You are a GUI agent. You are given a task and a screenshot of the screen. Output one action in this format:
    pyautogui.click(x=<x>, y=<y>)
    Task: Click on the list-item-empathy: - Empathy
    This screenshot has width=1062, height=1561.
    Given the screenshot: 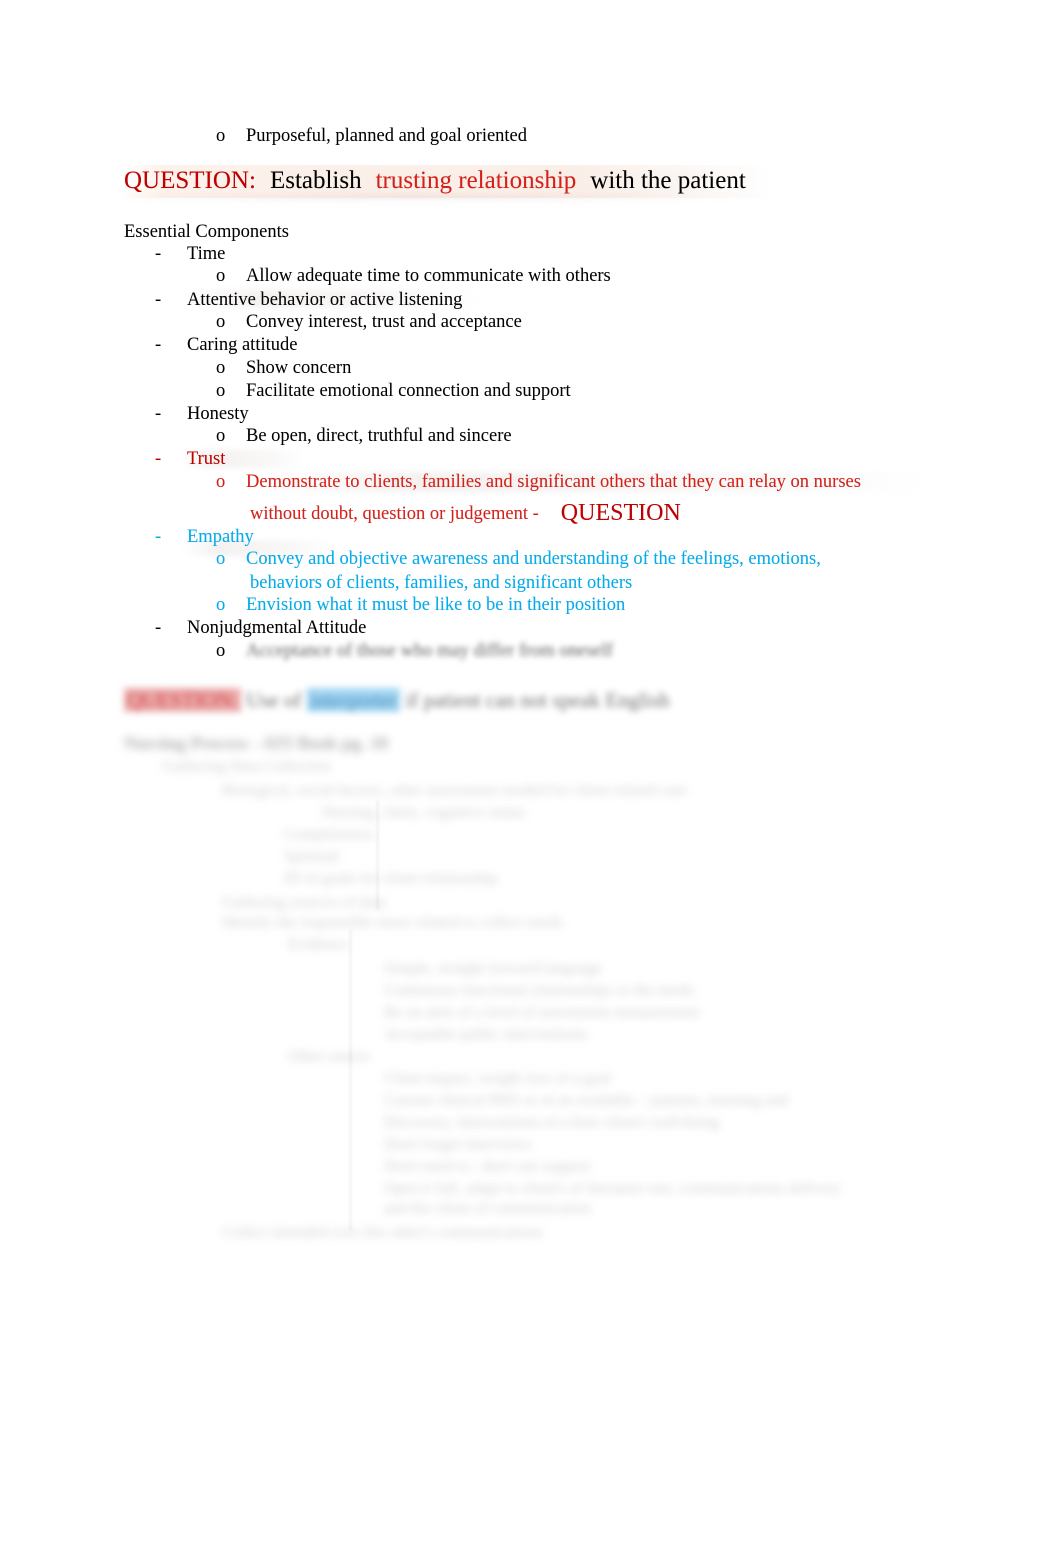 What is the action you would take?
    pyautogui.click(x=204, y=537)
    